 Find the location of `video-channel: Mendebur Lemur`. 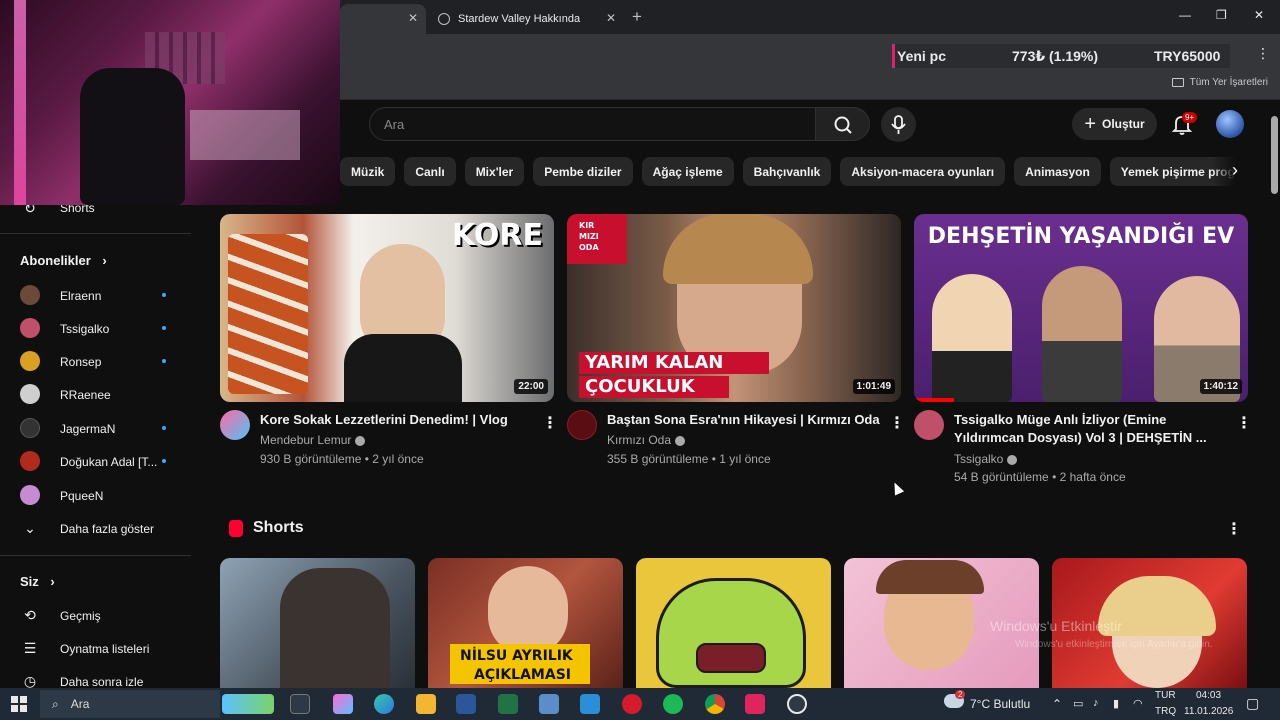

video-channel: Mendebur Lemur is located at coordinates (313, 440).